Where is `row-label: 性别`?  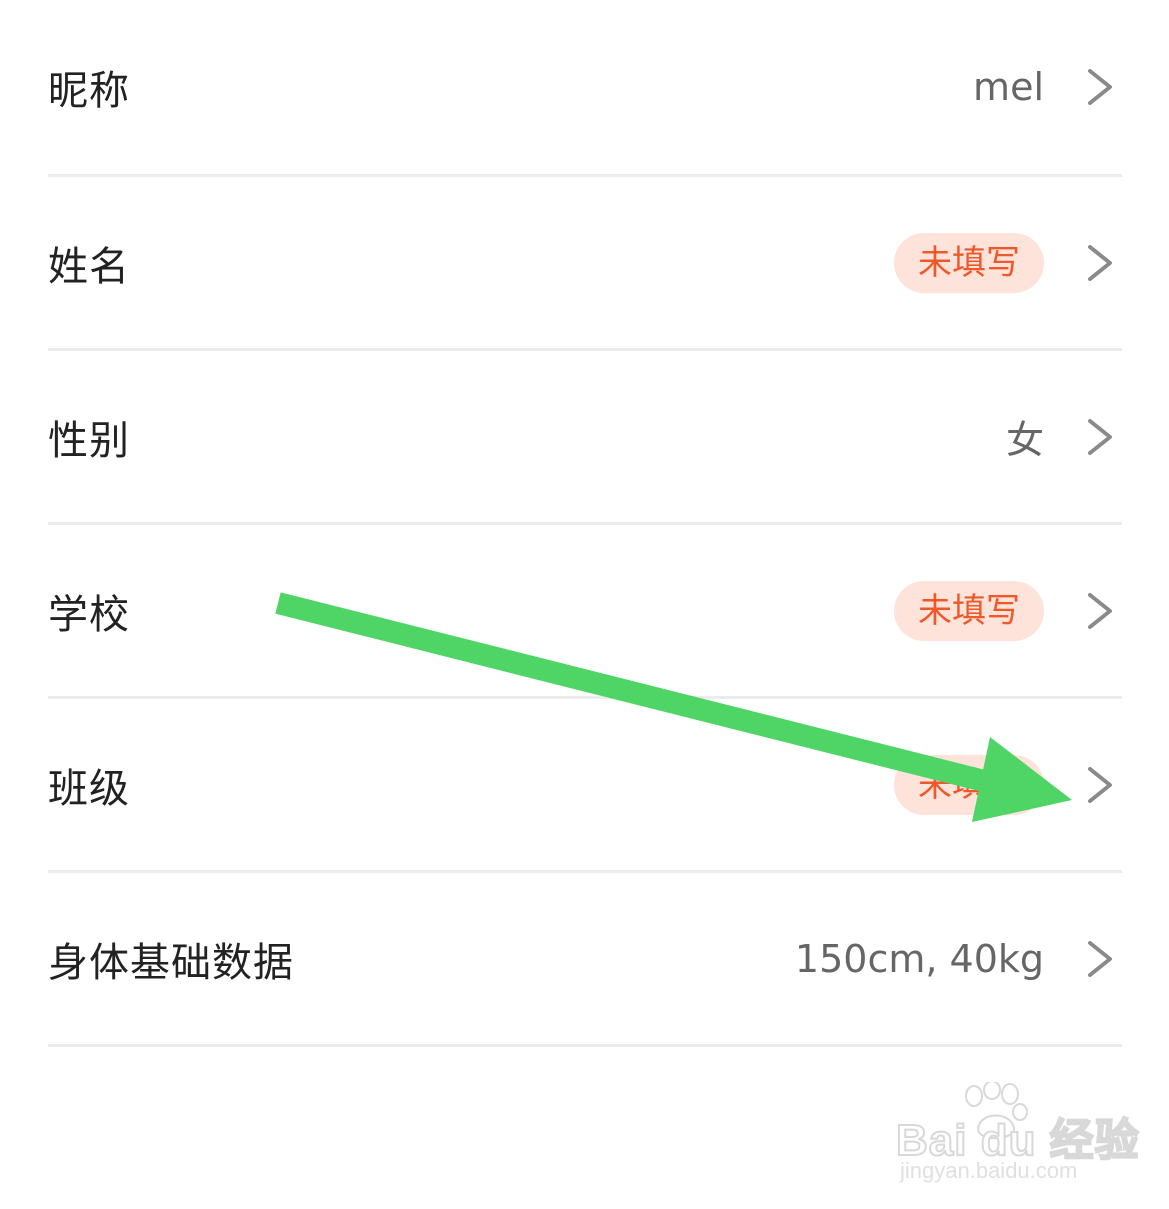
row-label: 性别 is located at coordinates (89, 440).